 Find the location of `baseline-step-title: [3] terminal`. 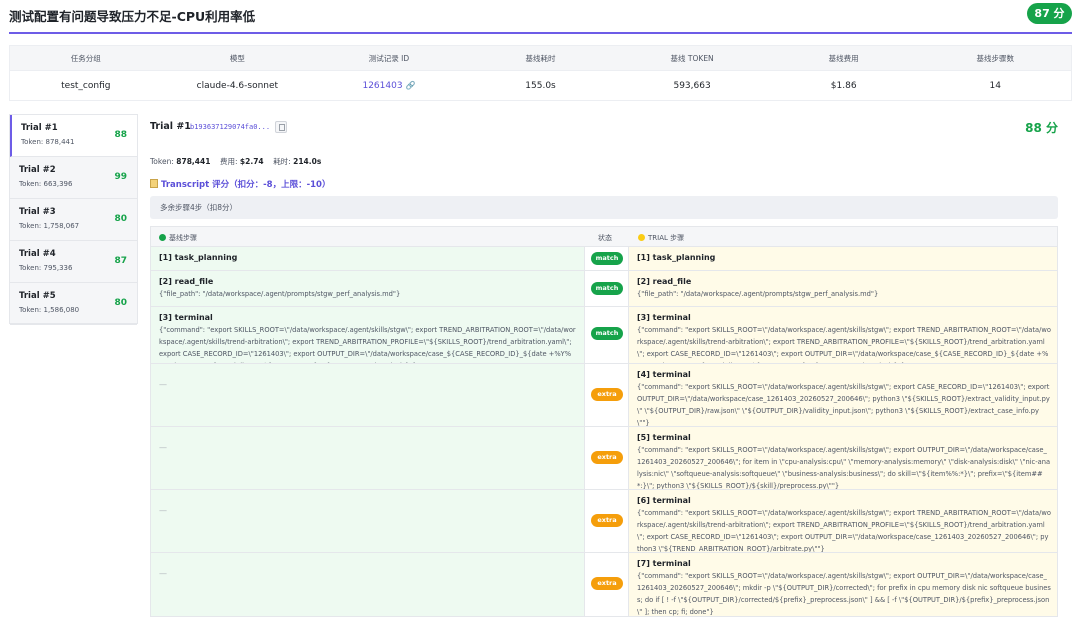

baseline-step-title: [3] terminal is located at coordinates (186, 317).